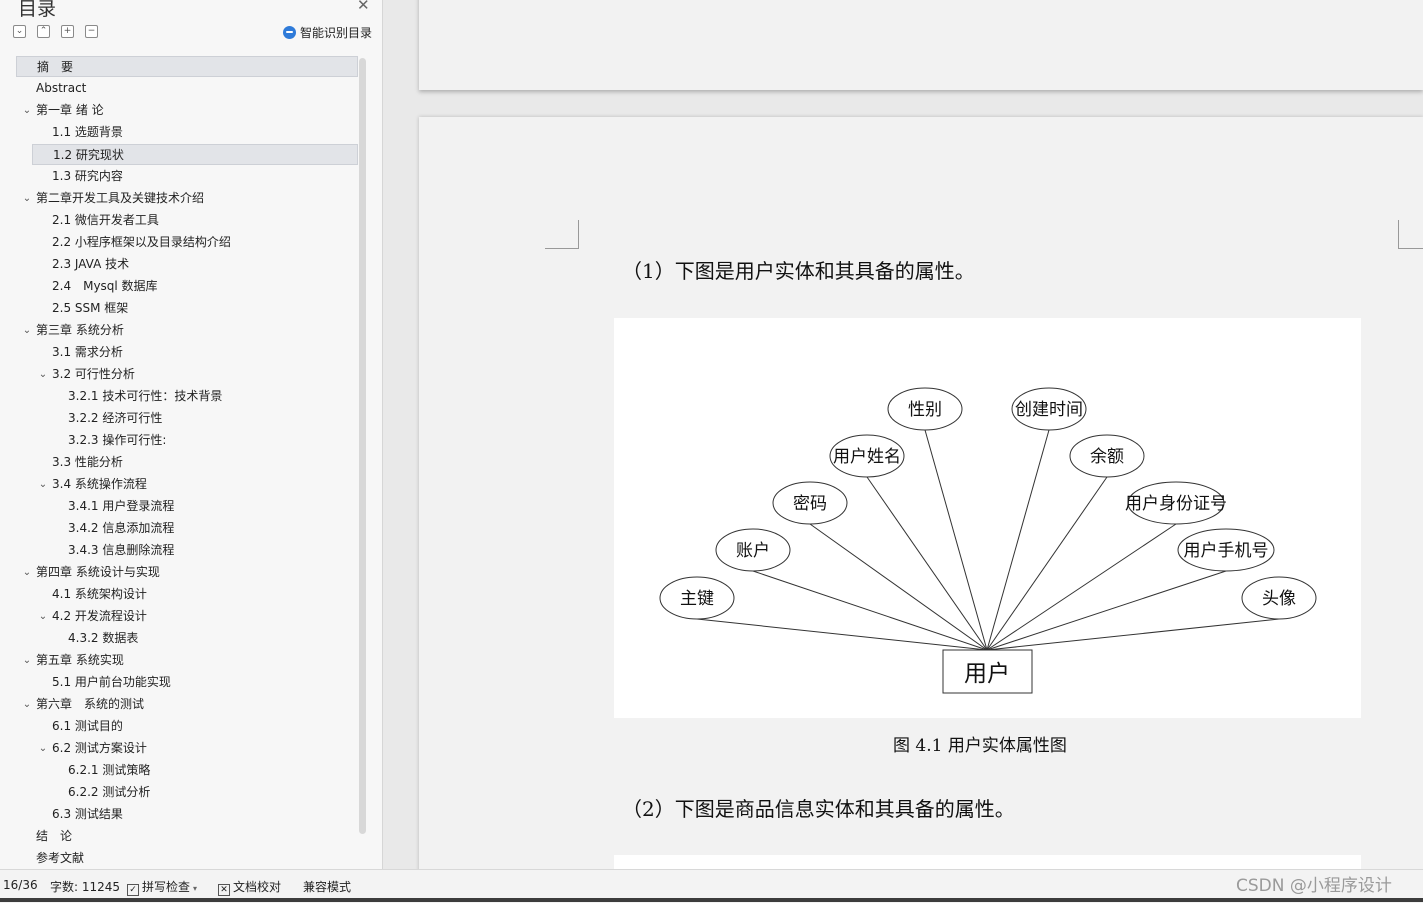  I want to click on toc-item: ⌄ 第四章 系统设计与实现, so click(187, 572).